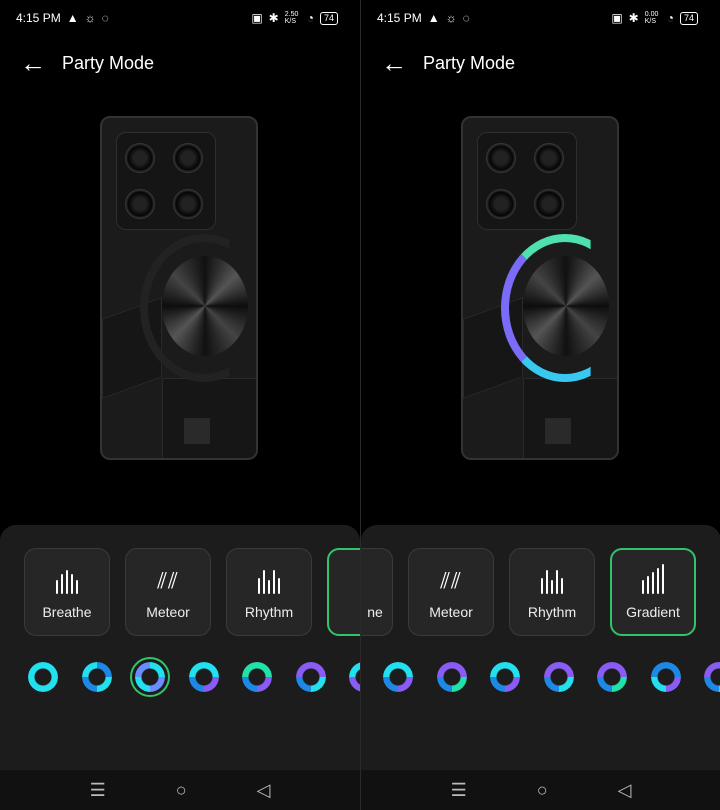 This screenshot has height=810, width=720. Describe the element at coordinates (180, 18) in the screenshot. I see `status-bar: 4:15 PM ▲ ☼ ◌ ▣ ✱ 2.50 K/S ◔ 74` at that location.